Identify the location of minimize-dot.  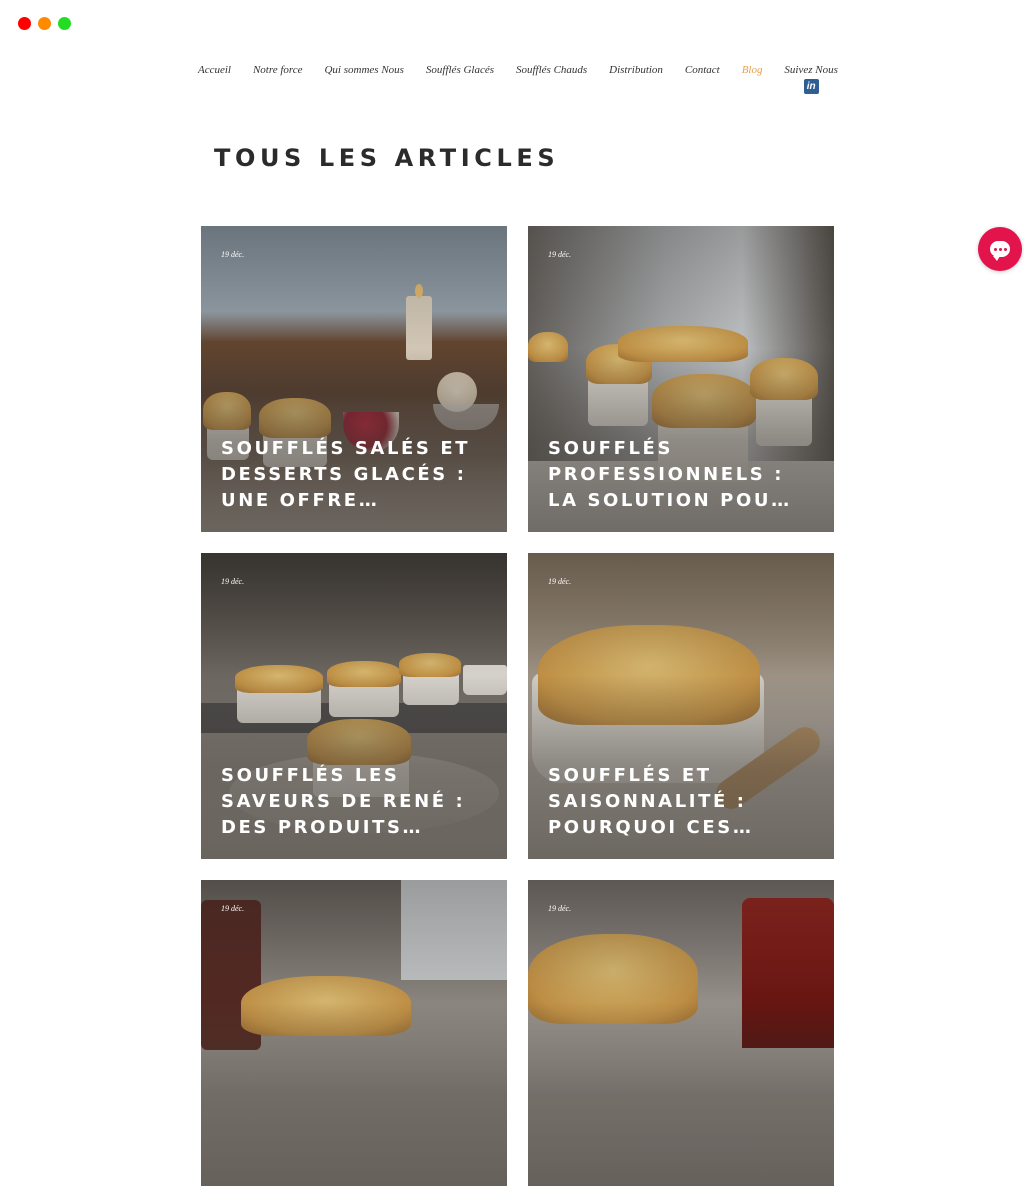
(44, 23).